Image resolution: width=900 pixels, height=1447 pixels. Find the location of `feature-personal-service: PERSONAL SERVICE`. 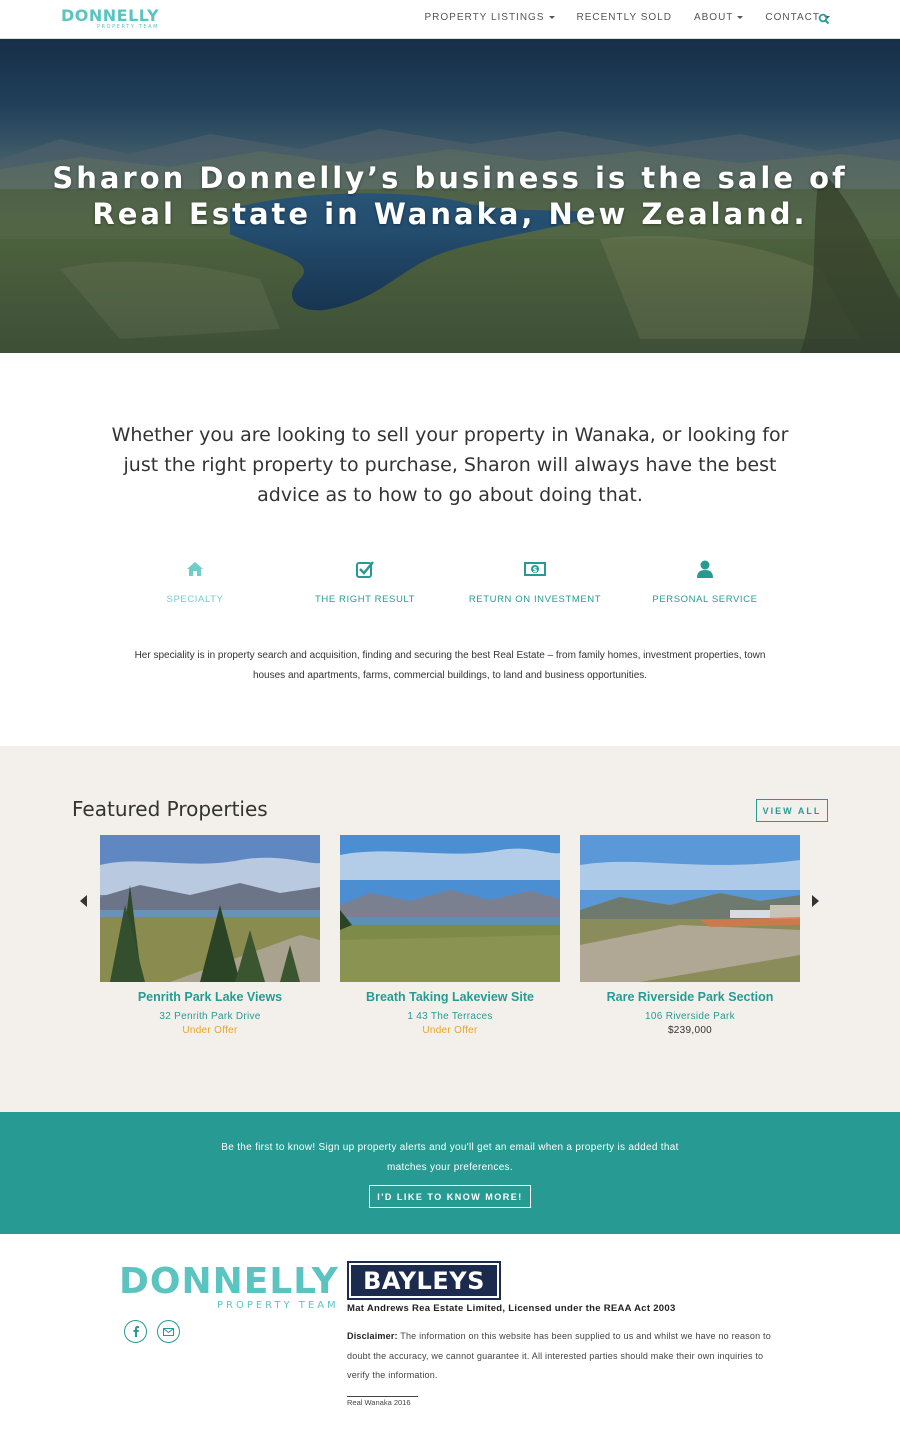

feature-personal-service: PERSONAL SERVICE is located at coordinates (705, 581).